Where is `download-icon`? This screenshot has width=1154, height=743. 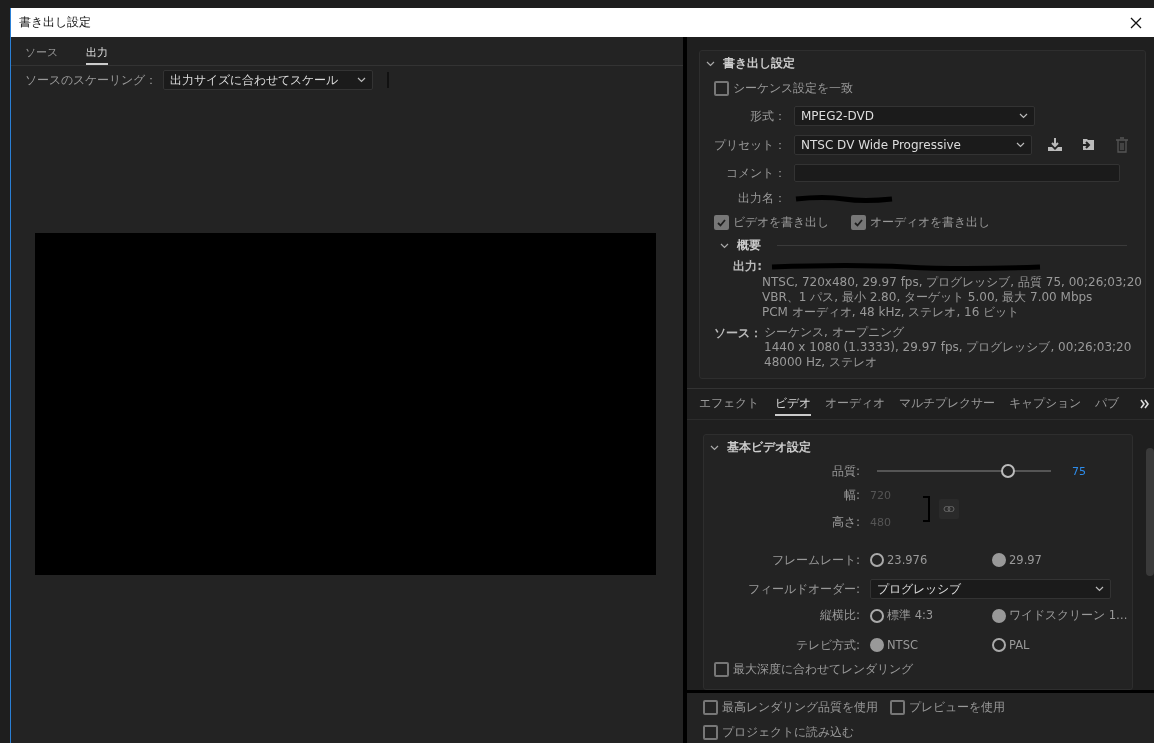 download-icon is located at coordinates (1054, 145).